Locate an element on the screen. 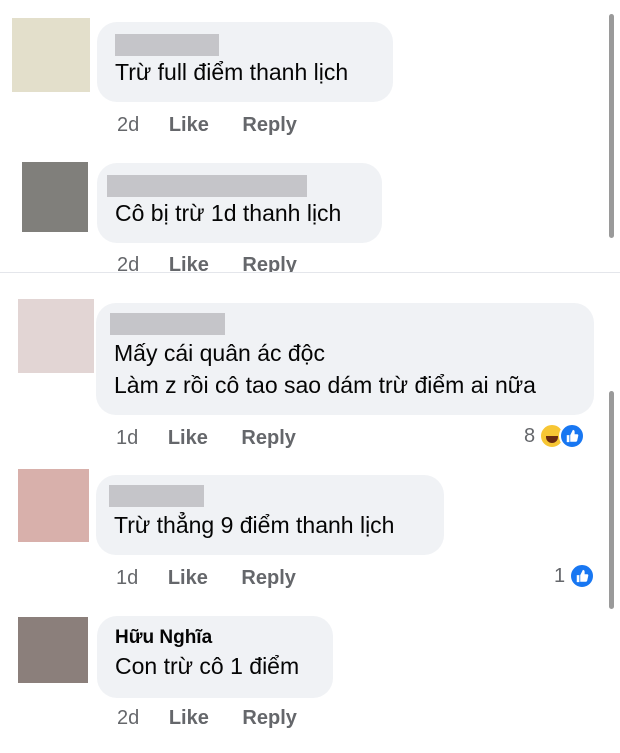 Image resolution: width=620 pixels, height=753 pixels. comment-bubble: Trừ thẳng 9 điểm thanh lịch is located at coordinates (270, 515).